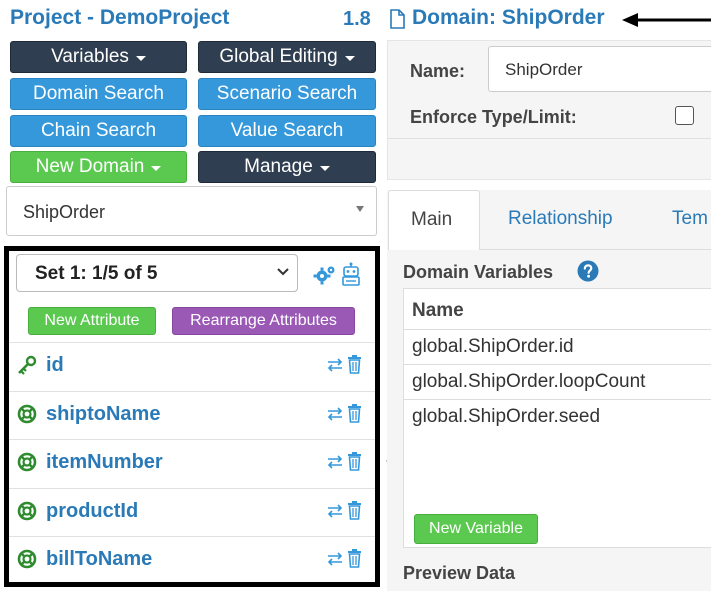 The image size is (711, 591). I want to click on global-editing-dropdown-button: Global Editing, so click(287, 57).